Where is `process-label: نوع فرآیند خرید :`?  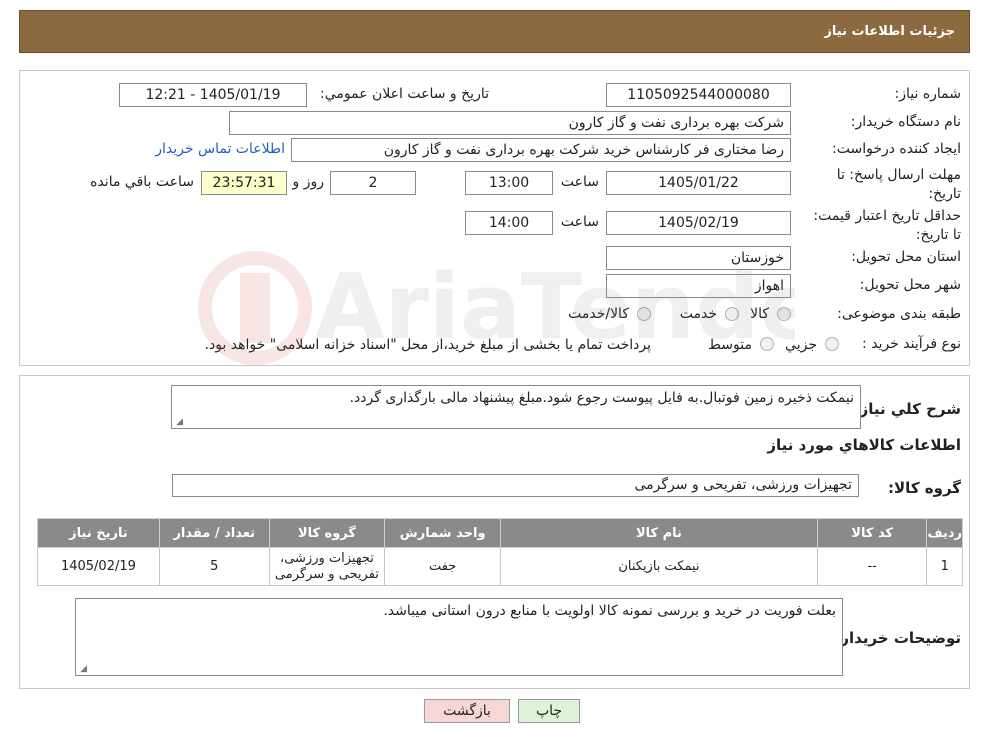
process-label: نوع فرآیند خرید : is located at coordinates (911, 344).